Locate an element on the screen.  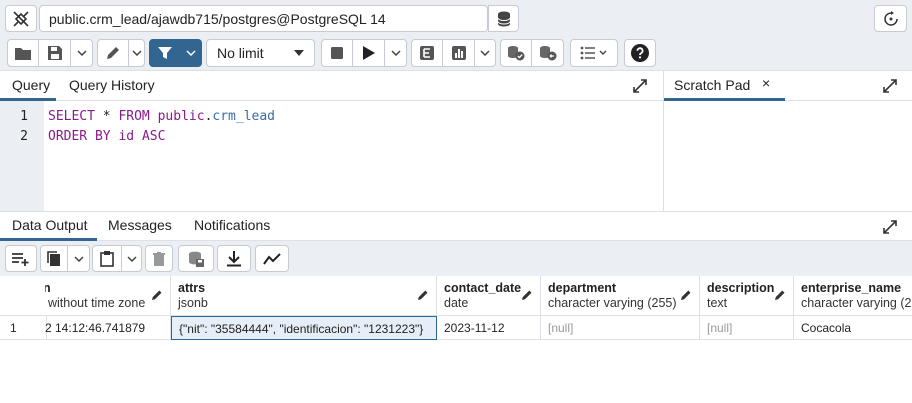
table-name: crm_lead is located at coordinates (244, 116).